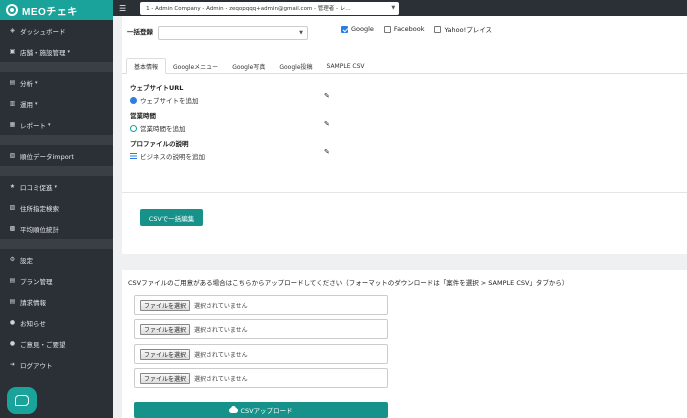 The height and width of the screenshot is (418, 687). What do you see at coordinates (295, 66) in the screenshot?
I see `tab-3: Google投稿` at bounding box center [295, 66].